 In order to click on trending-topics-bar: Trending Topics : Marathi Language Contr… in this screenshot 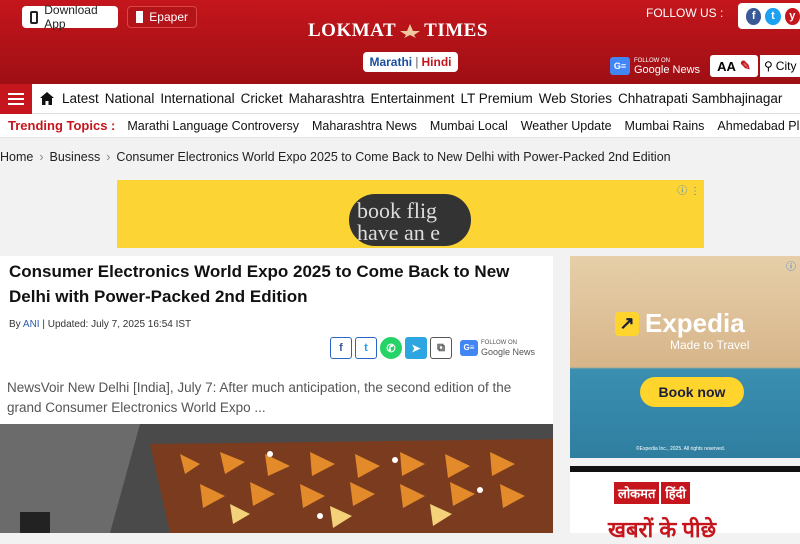, I will do `click(400, 126)`.